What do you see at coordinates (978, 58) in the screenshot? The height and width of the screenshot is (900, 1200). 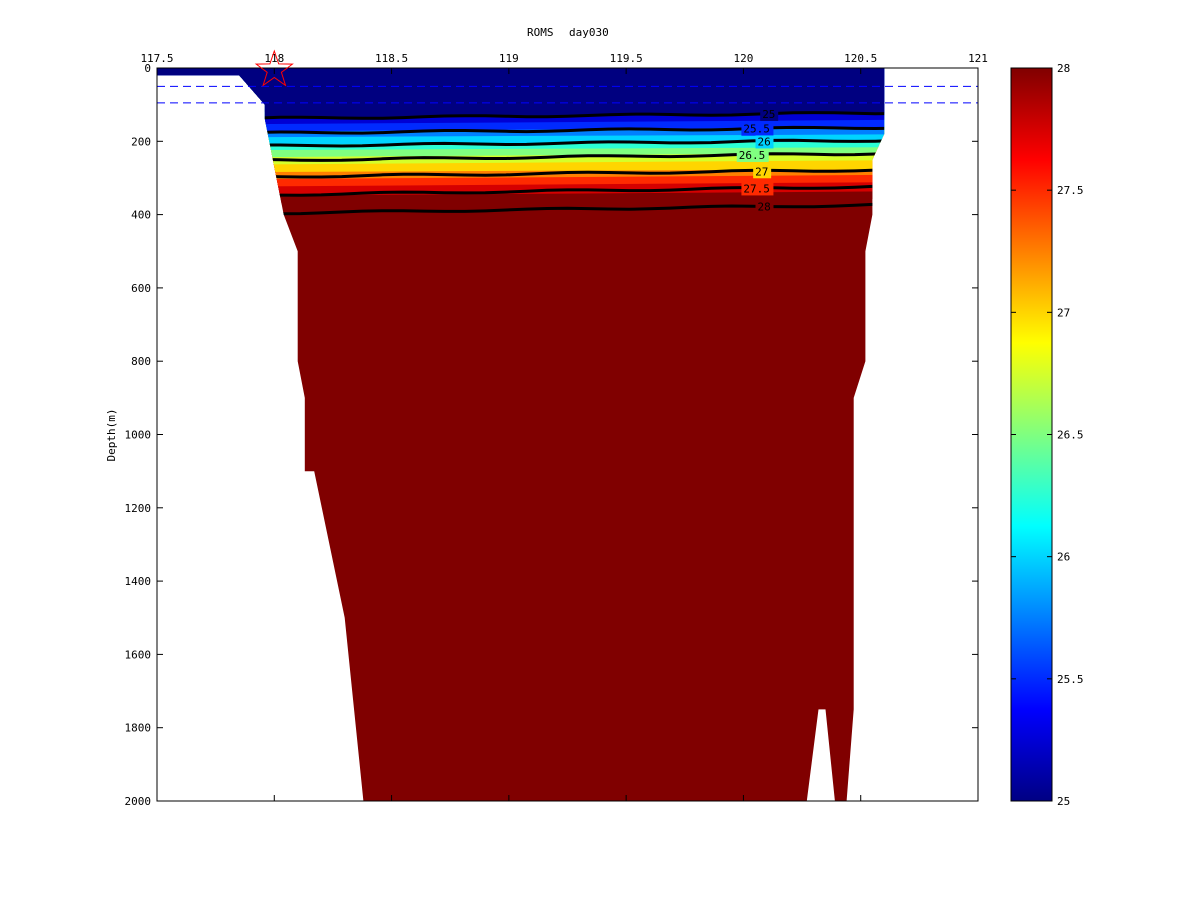 I see `x-tick-label: 121` at bounding box center [978, 58].